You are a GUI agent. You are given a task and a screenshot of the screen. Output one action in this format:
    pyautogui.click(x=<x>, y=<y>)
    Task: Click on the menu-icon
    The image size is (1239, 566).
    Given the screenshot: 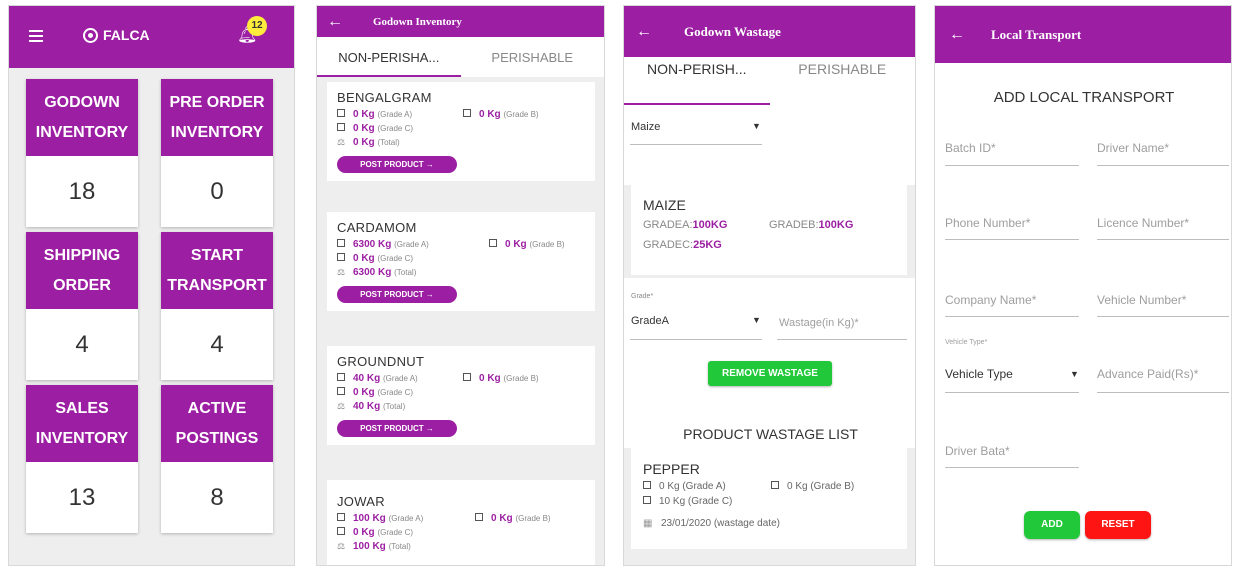 What is the action you would take?
    pyautogui.click(x=36, y=36)
    